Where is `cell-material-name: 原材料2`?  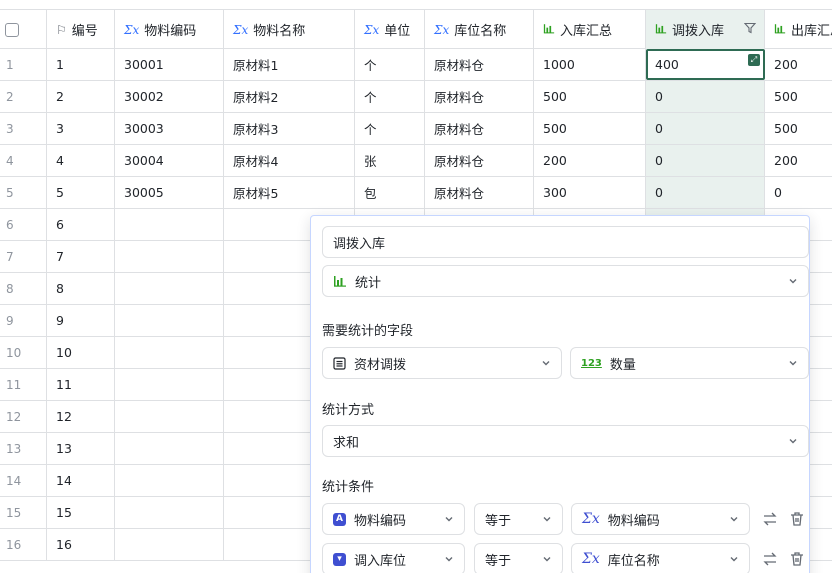
cell-material-name: 原材料2 is located at coordinates (289, 96).